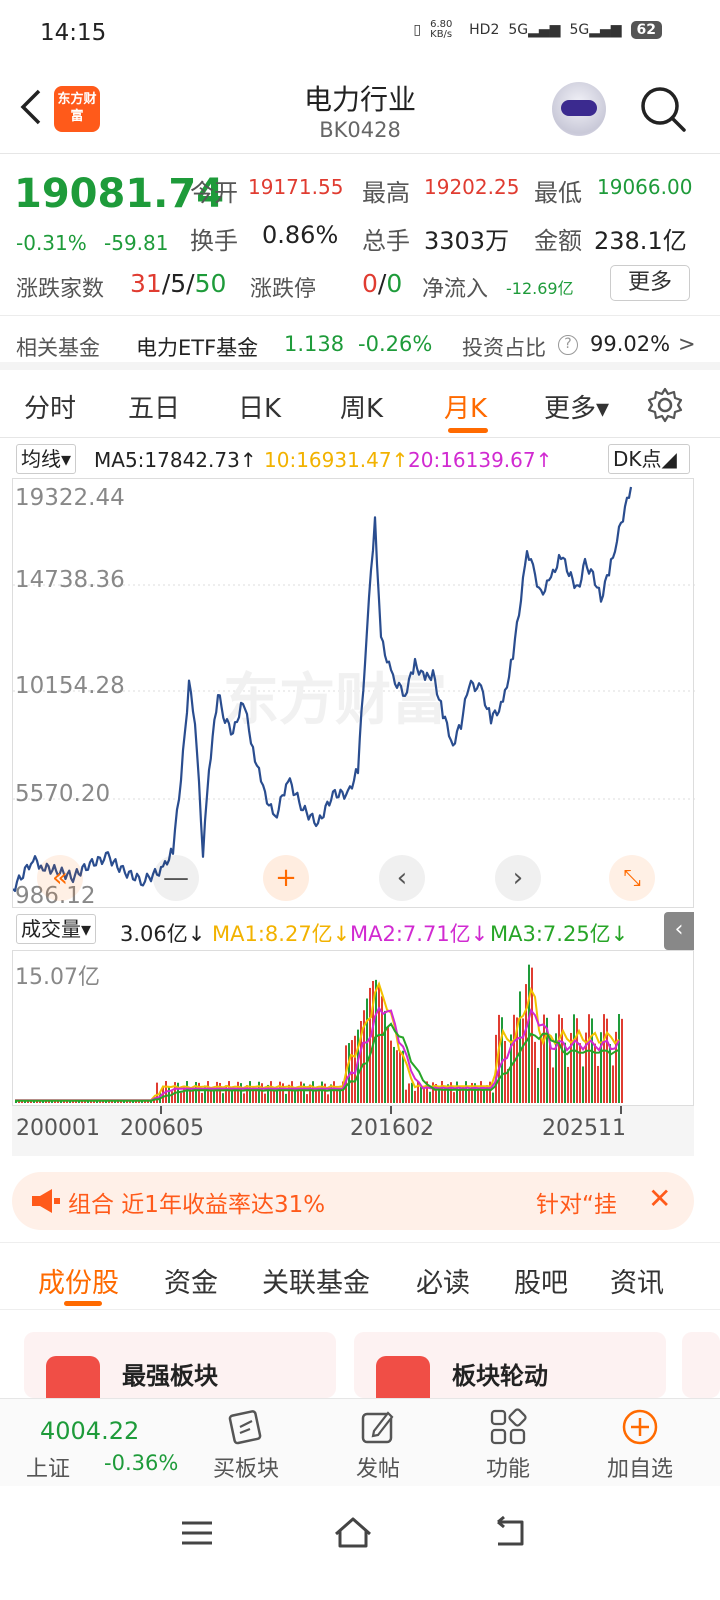  I want to click on volume-select: 成交量▾, so click(56, 929).